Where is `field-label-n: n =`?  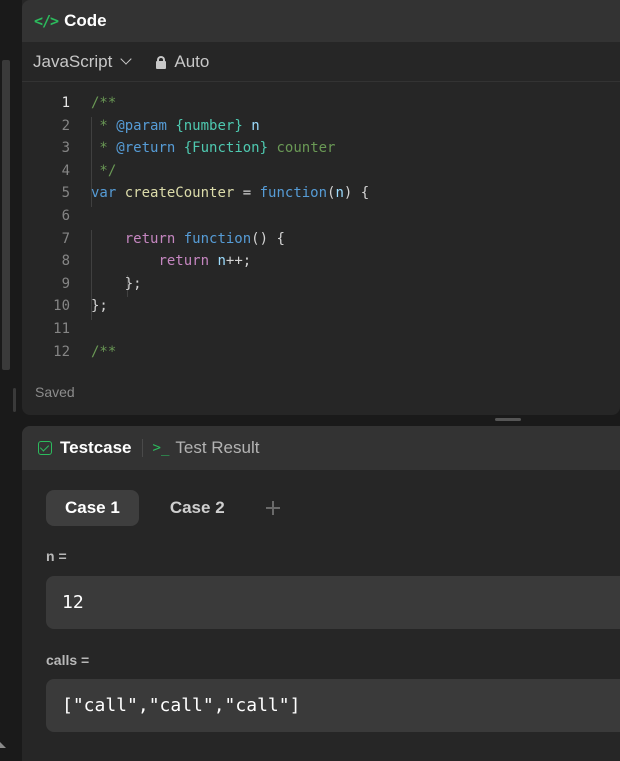 field-label-n: n = is located at coordinates (56, 556).